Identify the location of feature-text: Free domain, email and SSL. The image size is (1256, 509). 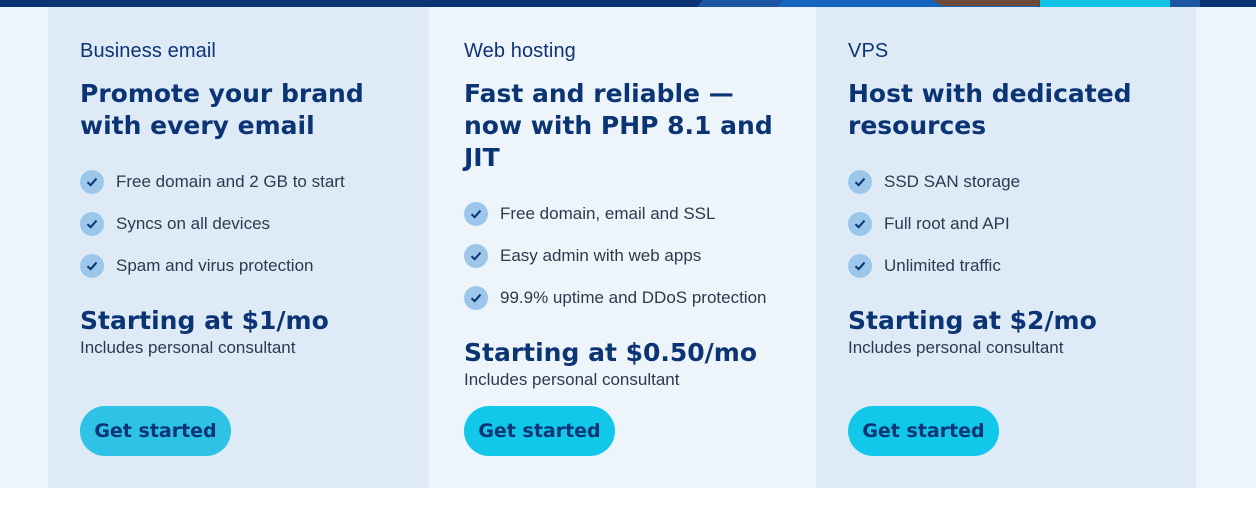
(608, 213).